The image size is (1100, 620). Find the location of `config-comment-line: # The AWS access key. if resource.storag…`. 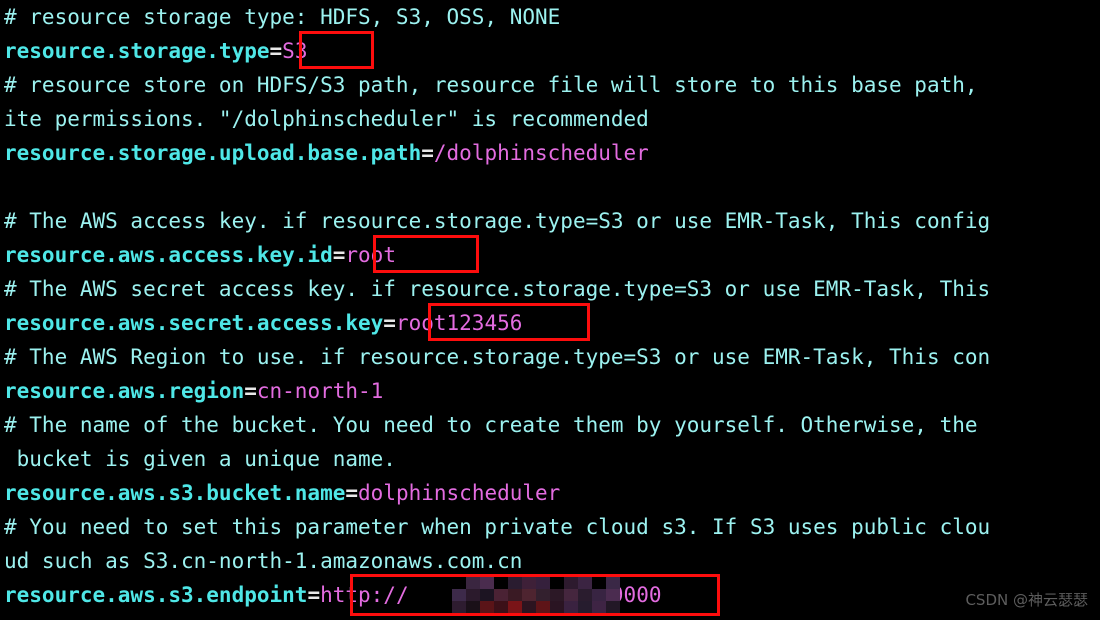

config-comment-line: # The AWS access key. if resource.storag… is located at coordinates (497, 221).